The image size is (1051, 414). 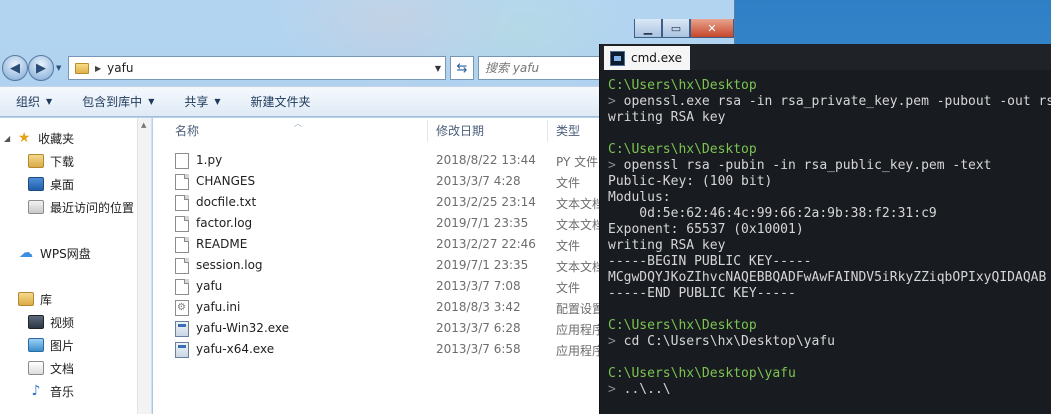 I want to click on sidebar-item-label: 文档, so click(x=62, y=368).